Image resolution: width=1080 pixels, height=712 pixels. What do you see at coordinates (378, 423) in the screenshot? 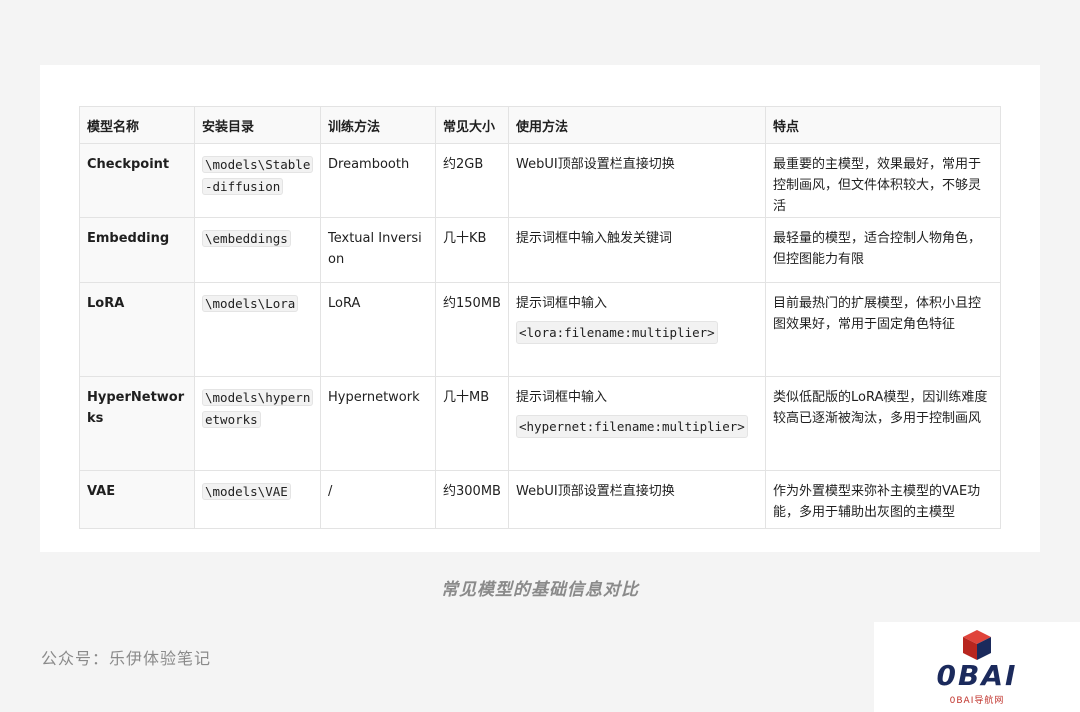
I see `cell-training-method: Hypernetwork` at bounding box center [378, 423].